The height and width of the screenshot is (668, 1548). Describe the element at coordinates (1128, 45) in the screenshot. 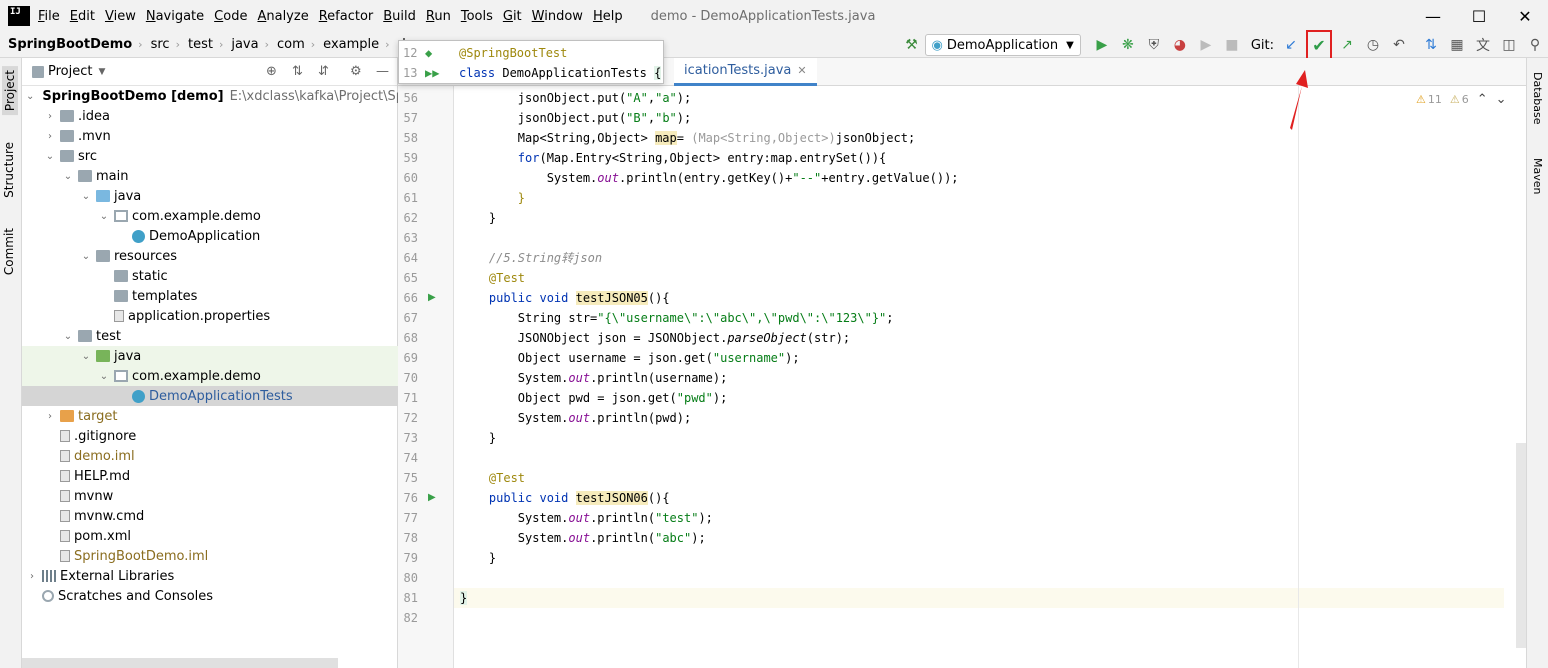

I see `debug-icon: ❋` at that location.